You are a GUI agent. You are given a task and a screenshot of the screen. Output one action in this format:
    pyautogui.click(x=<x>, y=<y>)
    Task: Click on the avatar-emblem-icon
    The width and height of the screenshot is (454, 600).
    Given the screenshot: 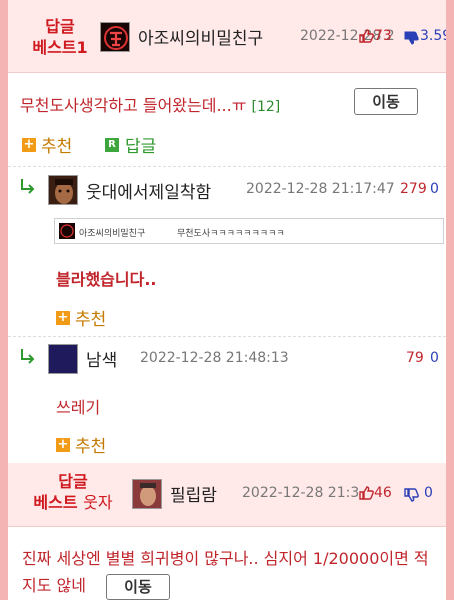 What is the action you would take?
    pyautogui.click(x=115, y=37)
    